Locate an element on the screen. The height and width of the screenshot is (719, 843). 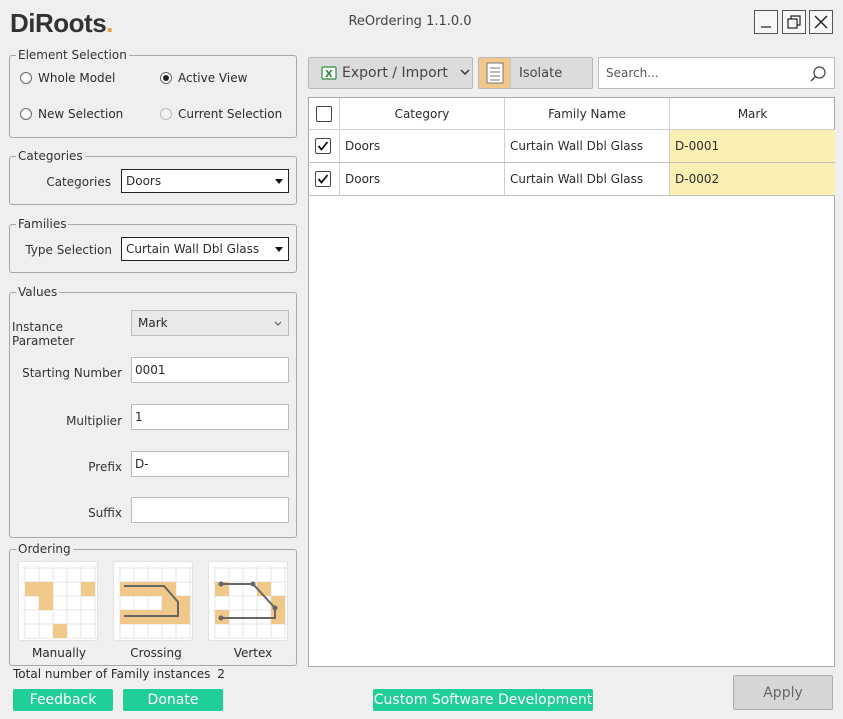
isolate-icon-box is located at coordinates (495, 73).